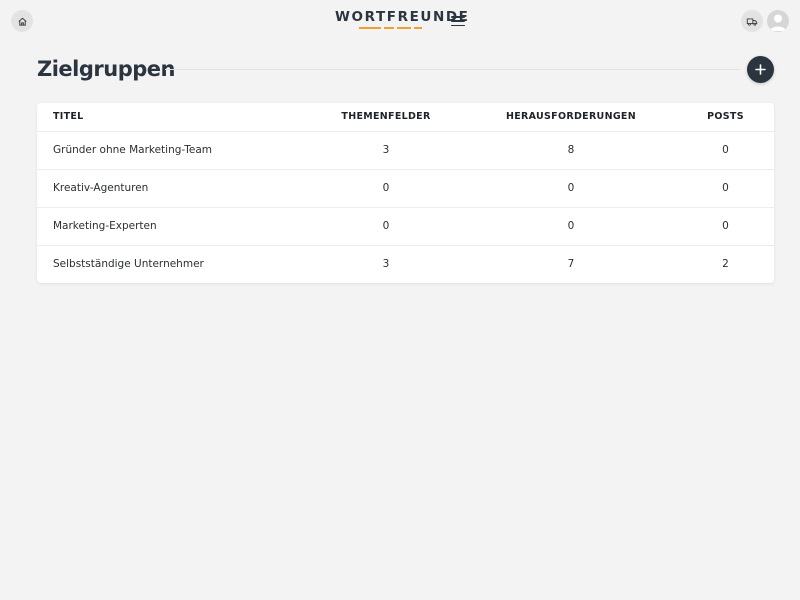  What do you see at coordinates (571, 150) in the screenshot?
I see `row-herausforderungen: 8` at bounding box center [571, 150].